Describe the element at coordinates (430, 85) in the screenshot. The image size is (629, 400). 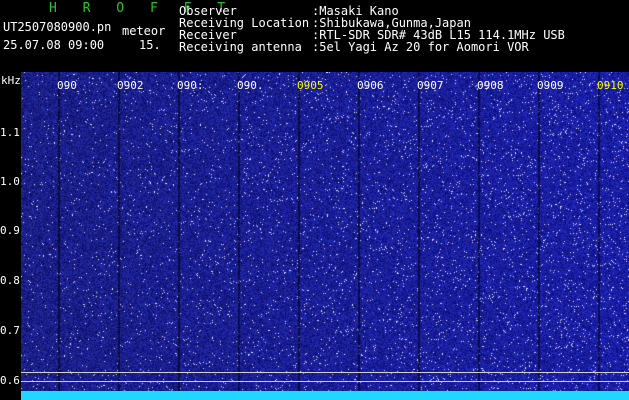
I see `x-tick-label: 0907` at that location.